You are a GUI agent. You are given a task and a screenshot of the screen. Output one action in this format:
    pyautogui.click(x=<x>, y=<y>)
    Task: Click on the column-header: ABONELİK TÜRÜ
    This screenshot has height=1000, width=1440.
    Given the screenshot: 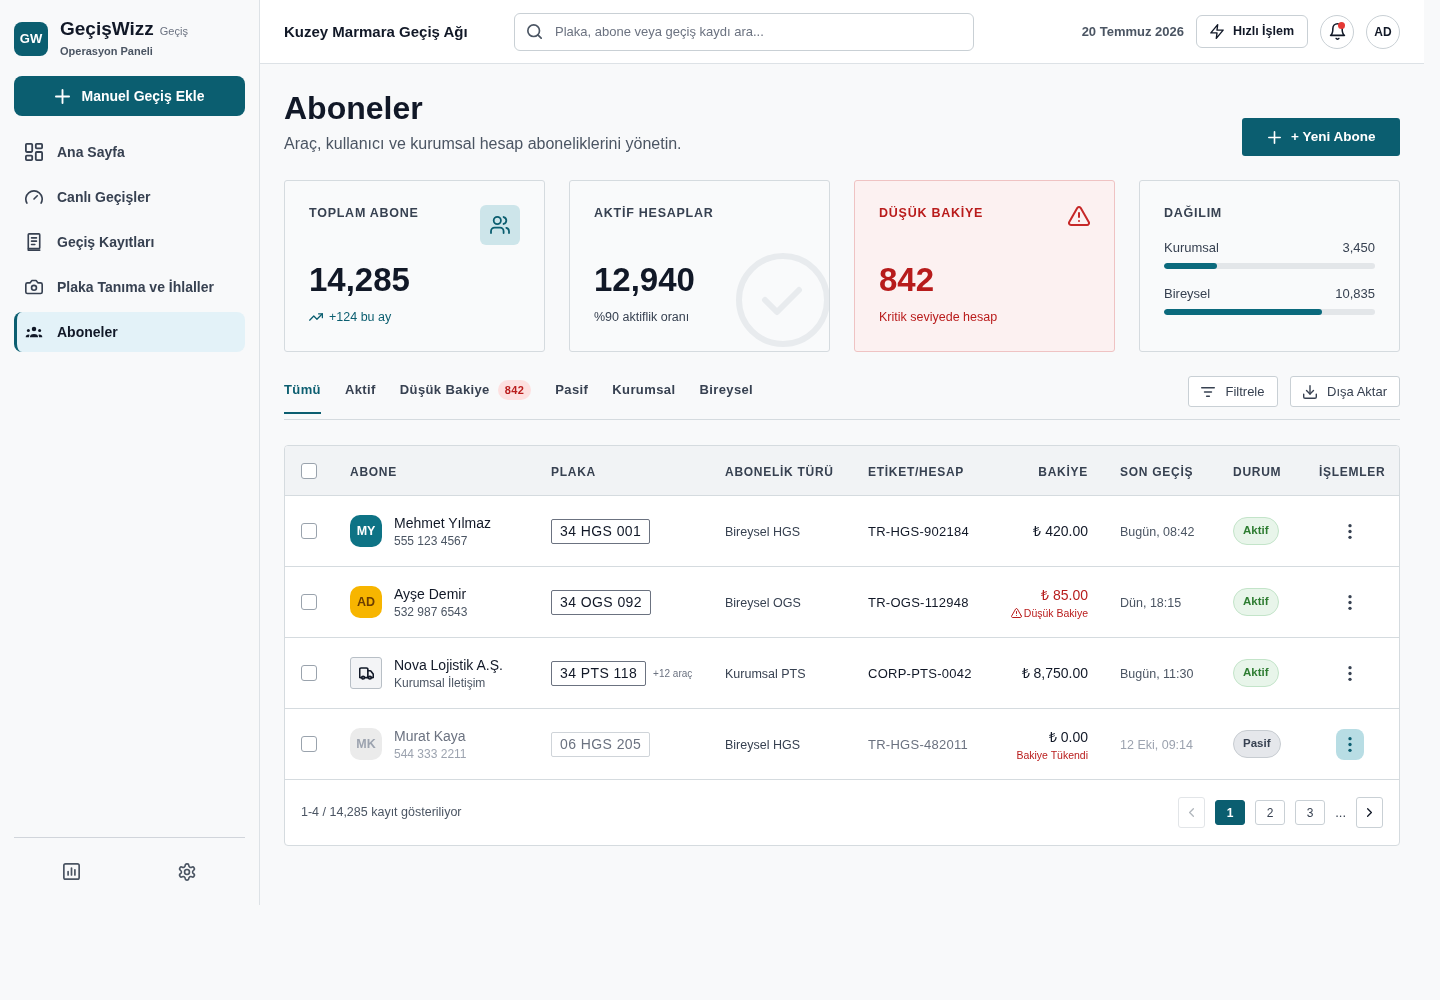 What is the action you would take?
    pyautogui.click(x=779, y=471)
    